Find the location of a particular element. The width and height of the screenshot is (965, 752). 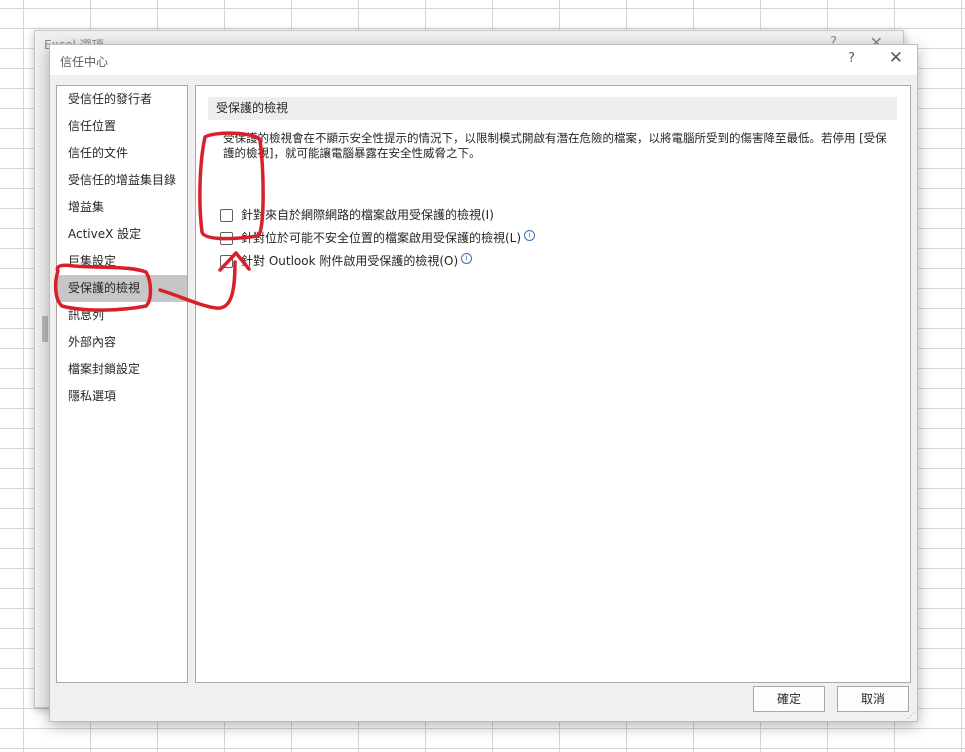

help-icon: ? is located at coordinates (851, 58).